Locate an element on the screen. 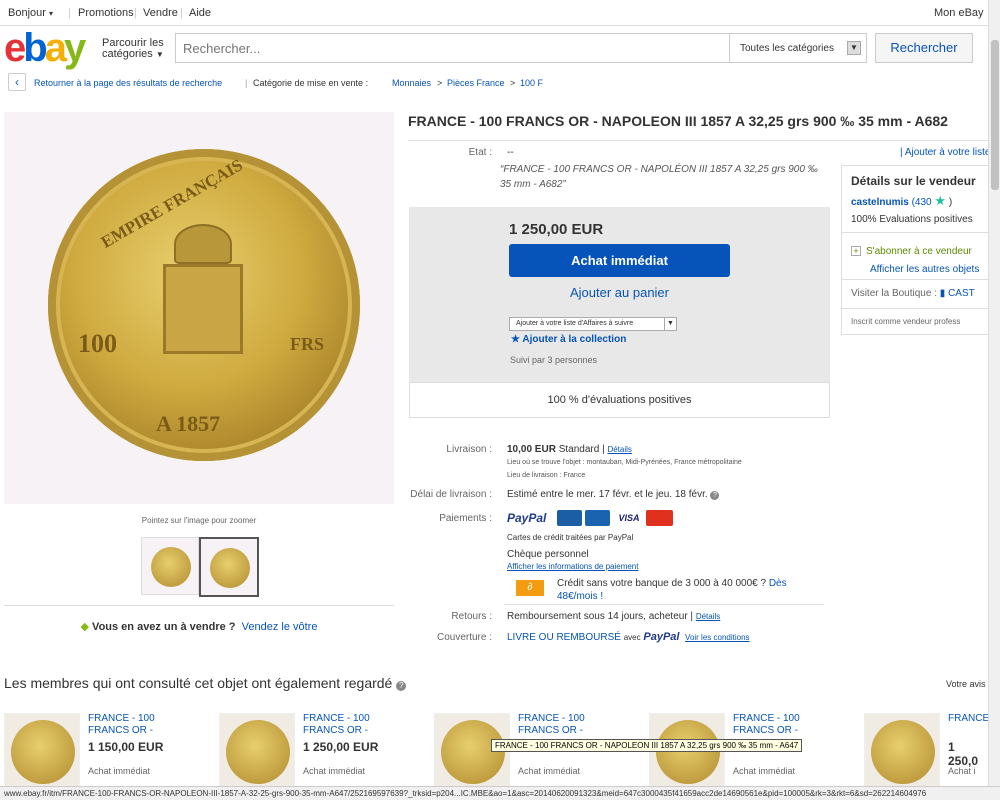 Image resolution: width=1000 pixels, height=800 pixels. item-price: 1 250,0 is located at coordinates (963, 754).